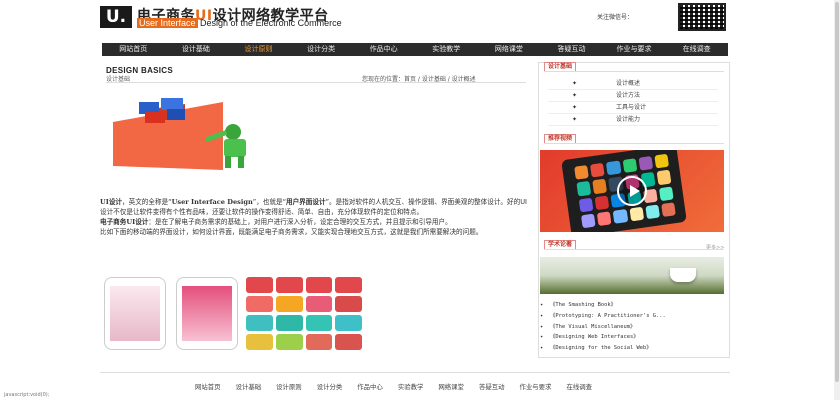 Image resolution: width=840 pixels, height=400 pixels. I want to click on footer-link: 设计分类, so click(330, 386).